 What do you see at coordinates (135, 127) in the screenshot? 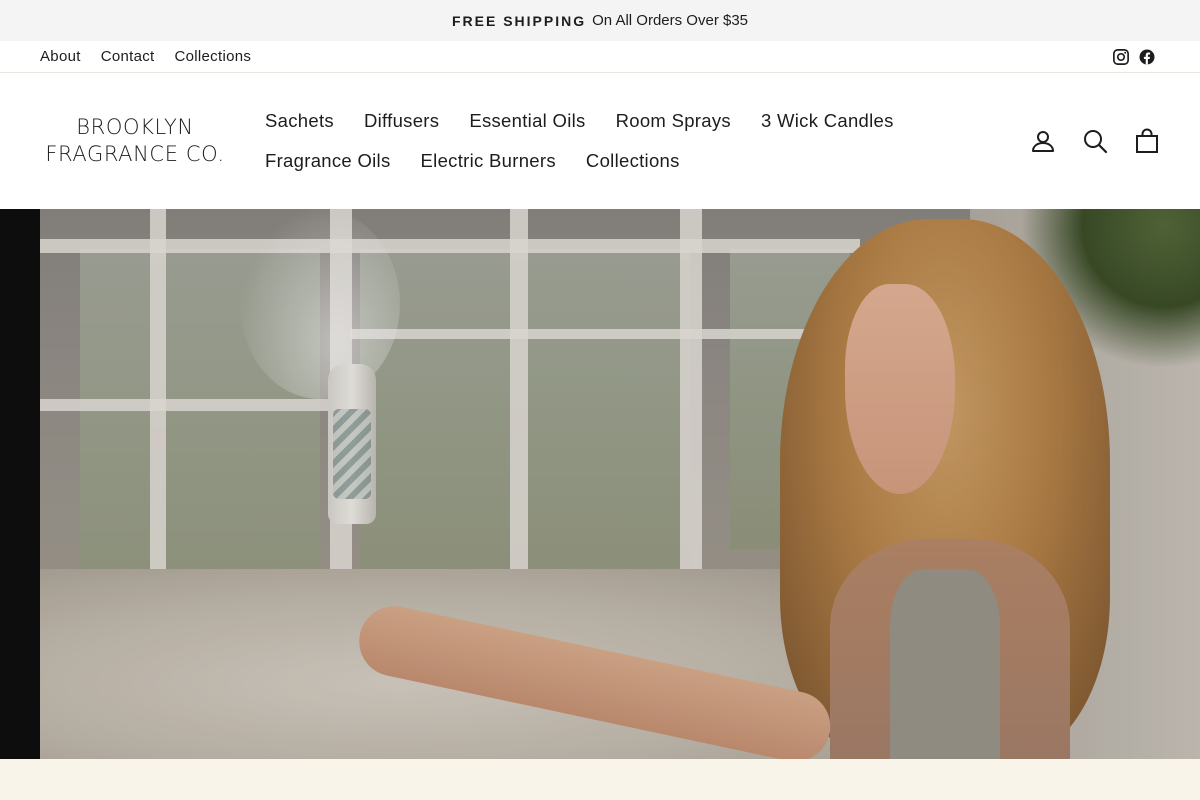
I see `logo-line-1: BROOKLYN` at bounding box center [135, 127].